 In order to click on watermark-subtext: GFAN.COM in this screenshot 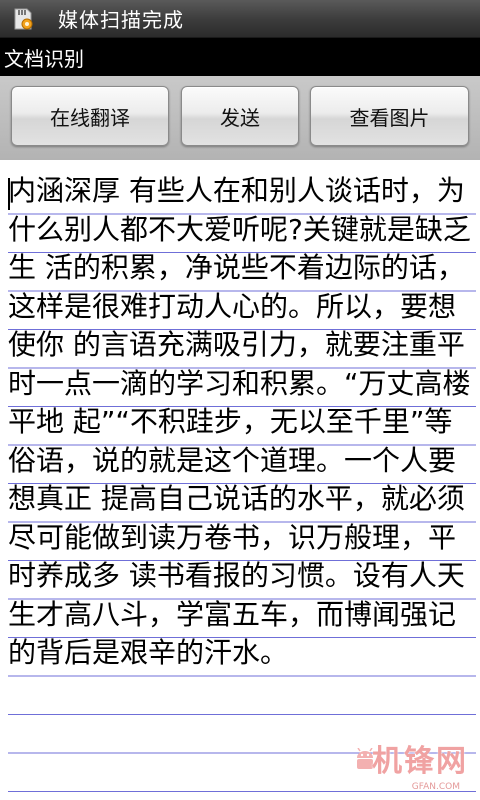, I will do `click(435, 787)`.